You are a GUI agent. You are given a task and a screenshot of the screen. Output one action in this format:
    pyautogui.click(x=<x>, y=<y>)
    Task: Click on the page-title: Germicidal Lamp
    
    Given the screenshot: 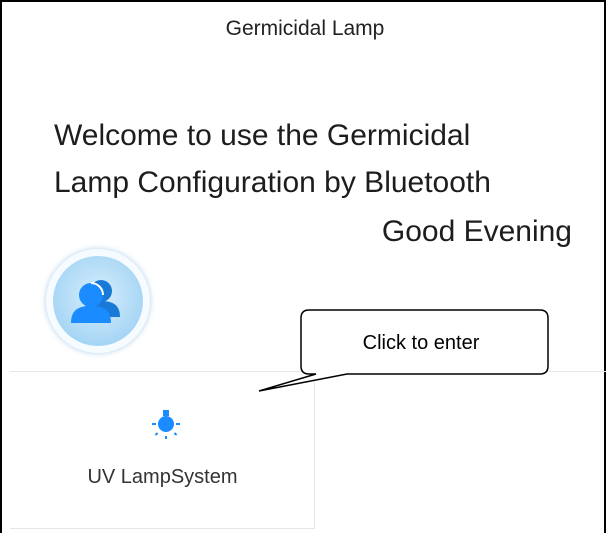 What is the action you would take?
    pyautogui.click(x=305, y=28)
    